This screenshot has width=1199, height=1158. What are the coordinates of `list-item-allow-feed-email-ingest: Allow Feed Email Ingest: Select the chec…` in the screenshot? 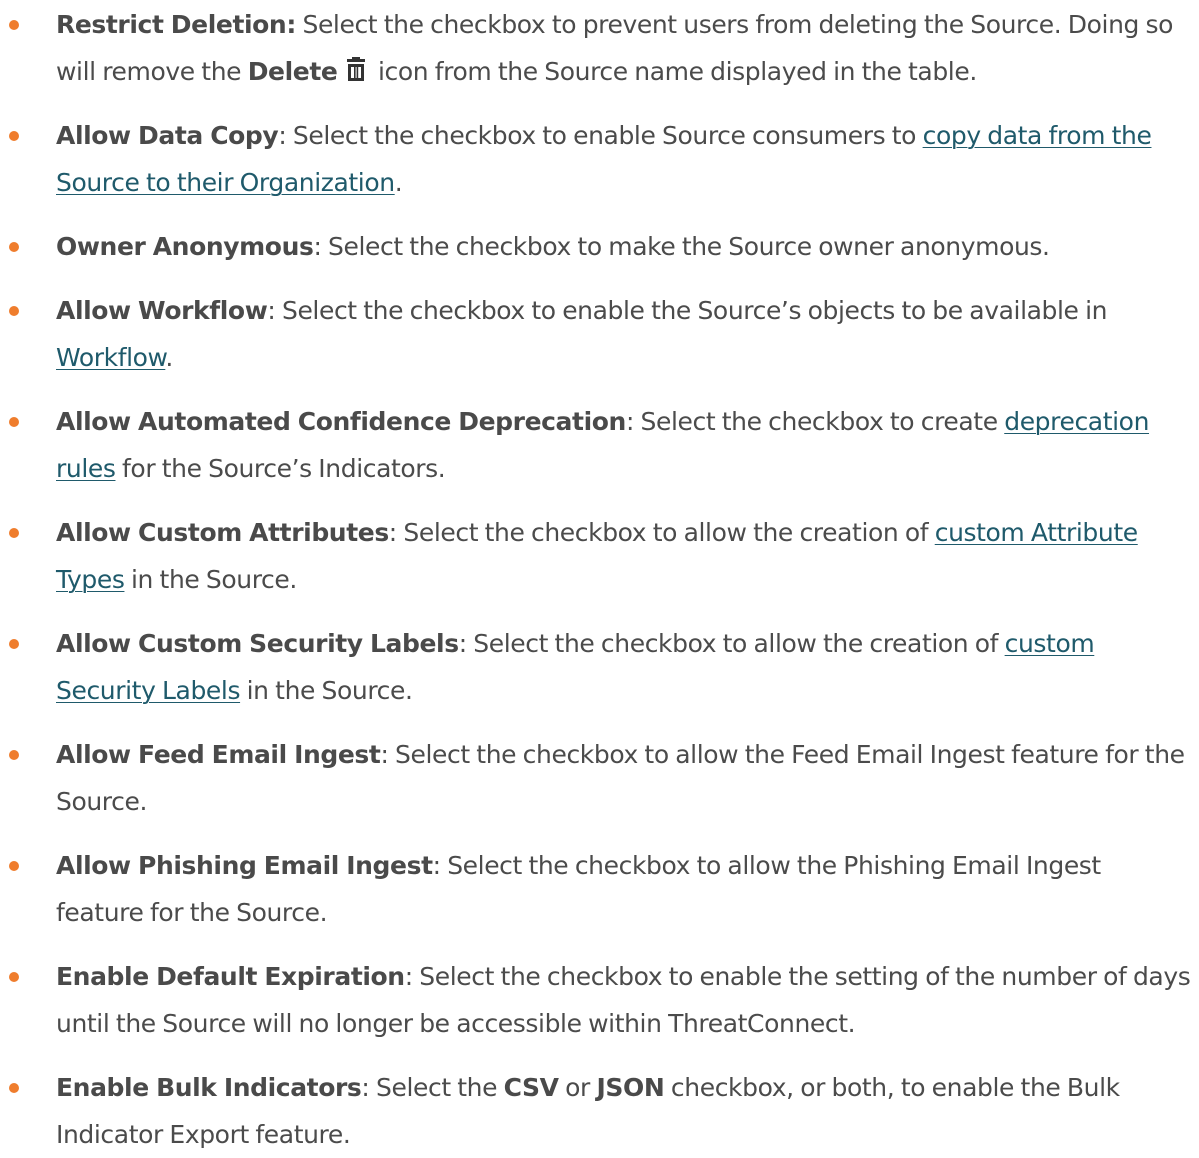 It's located at (599, 778).